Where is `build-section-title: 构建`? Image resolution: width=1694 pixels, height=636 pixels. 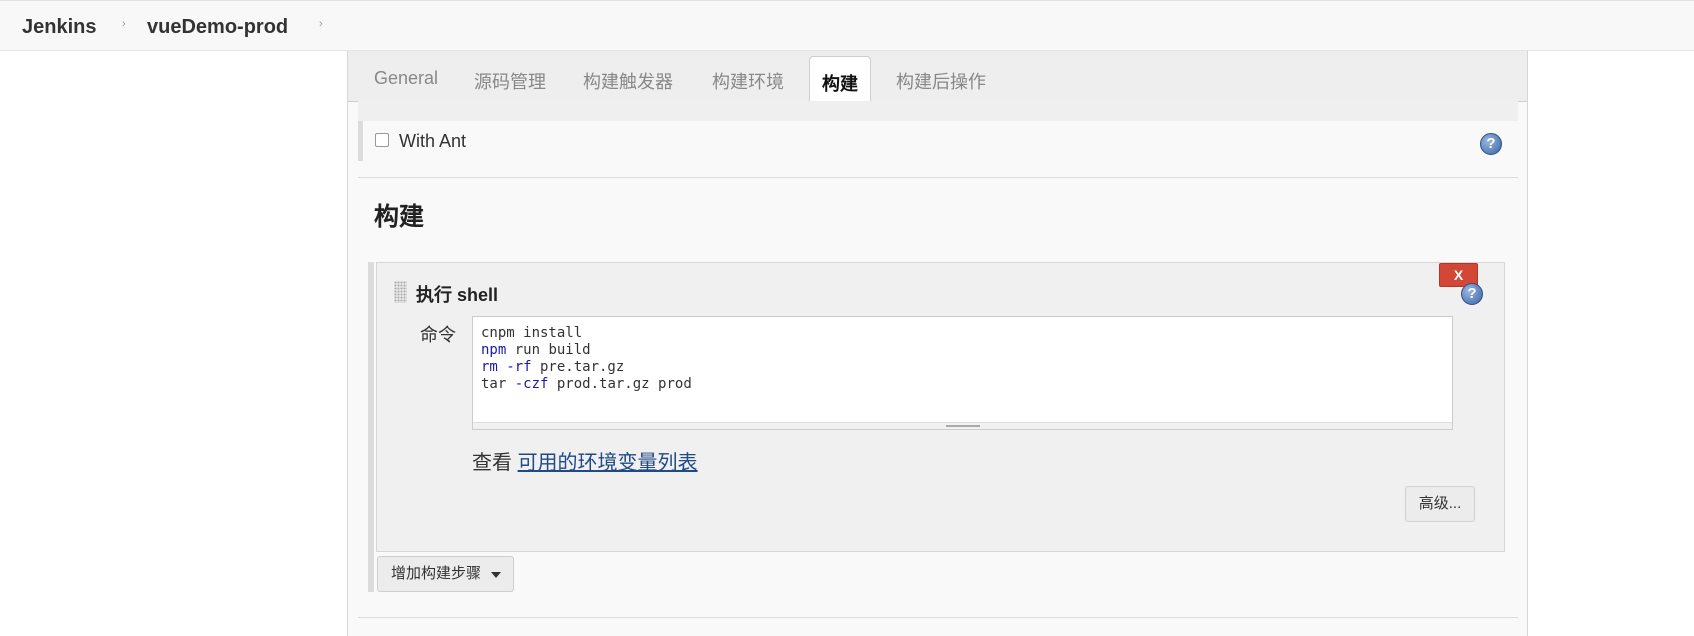 build-section-title: 构建 is located at coordinates (399, 217).